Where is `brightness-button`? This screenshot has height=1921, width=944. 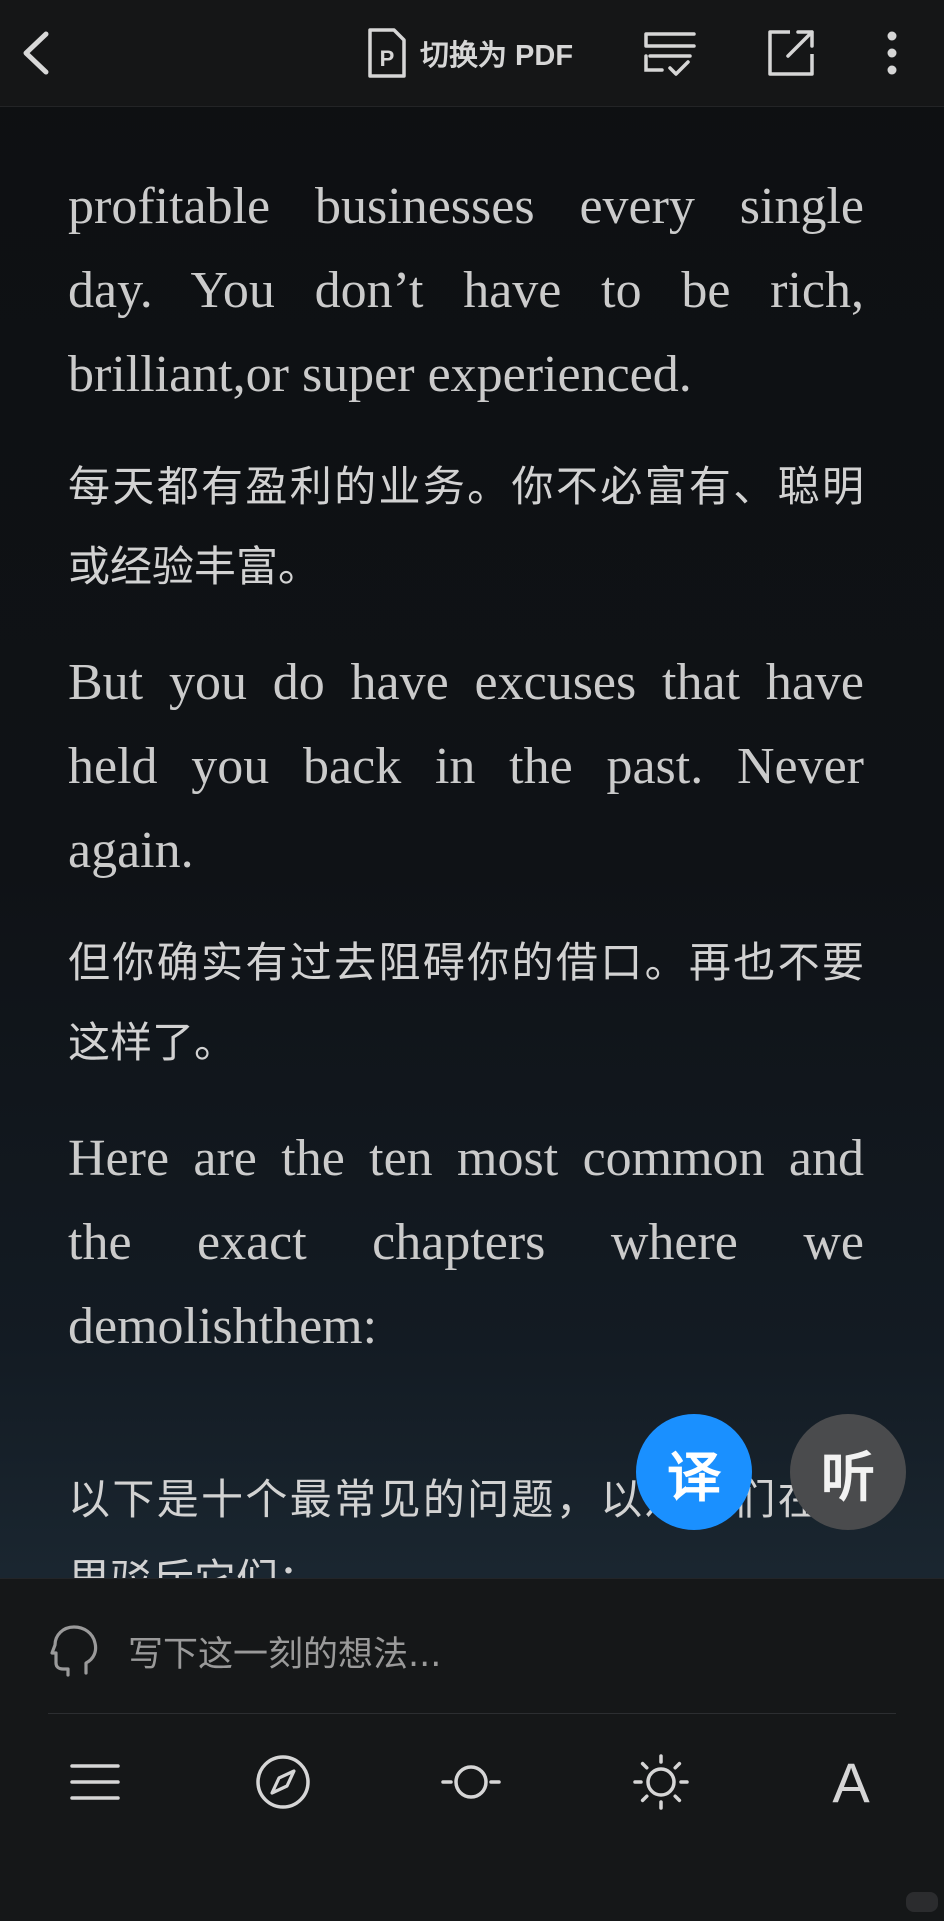 brightness-button is located at coordinates (661, 1782).